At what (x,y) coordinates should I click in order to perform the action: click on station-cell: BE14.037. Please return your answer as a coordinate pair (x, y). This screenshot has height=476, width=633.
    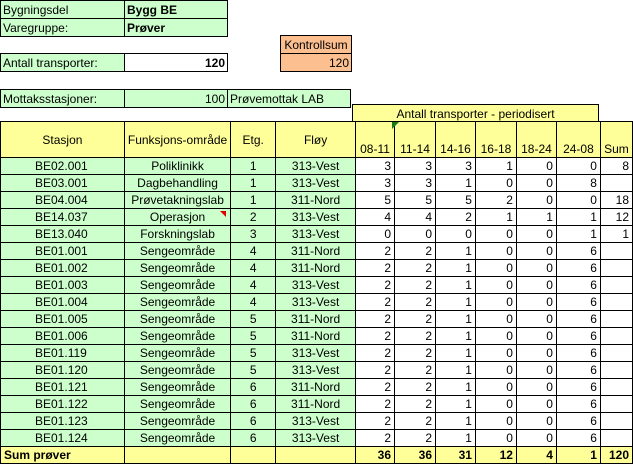
    Looking at the image, I should click on (62, 217).